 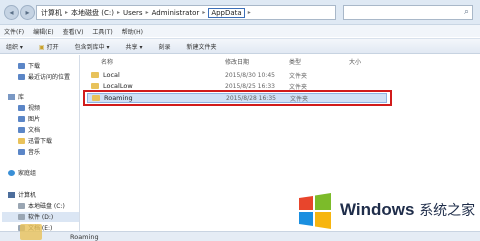 What do you see at coordinates (92, 13) in the screenshot?
I see `breadcrumb-c-drive: 本地磁盘 (C:)` at bounding box center [92, 13].